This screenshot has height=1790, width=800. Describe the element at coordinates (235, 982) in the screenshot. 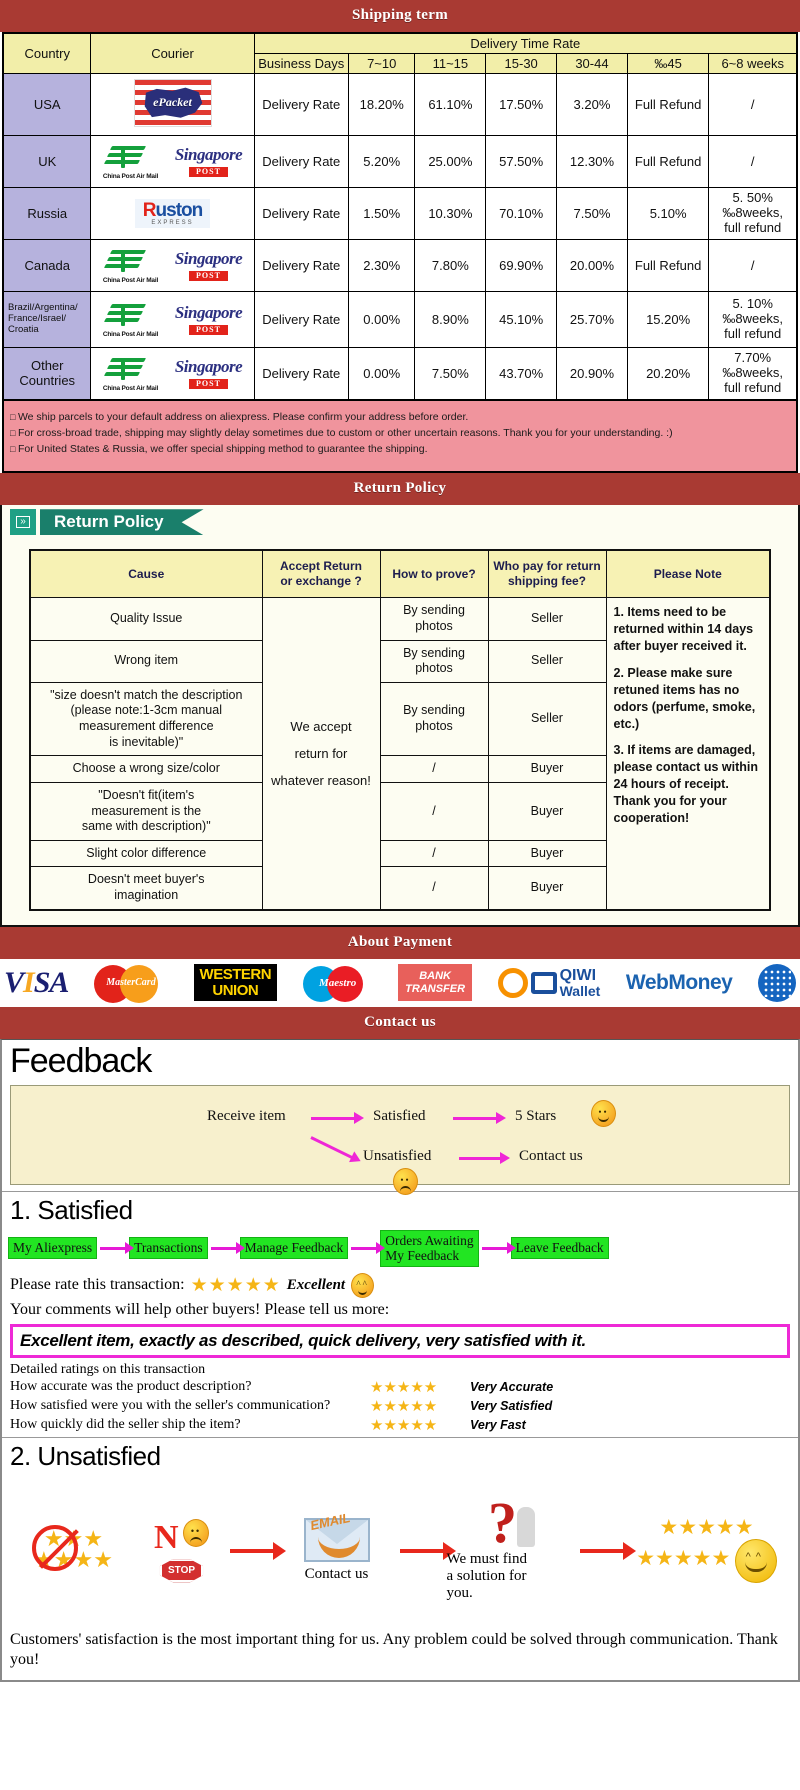

I see `western-union-icon: WESTERN UNION` at that location.